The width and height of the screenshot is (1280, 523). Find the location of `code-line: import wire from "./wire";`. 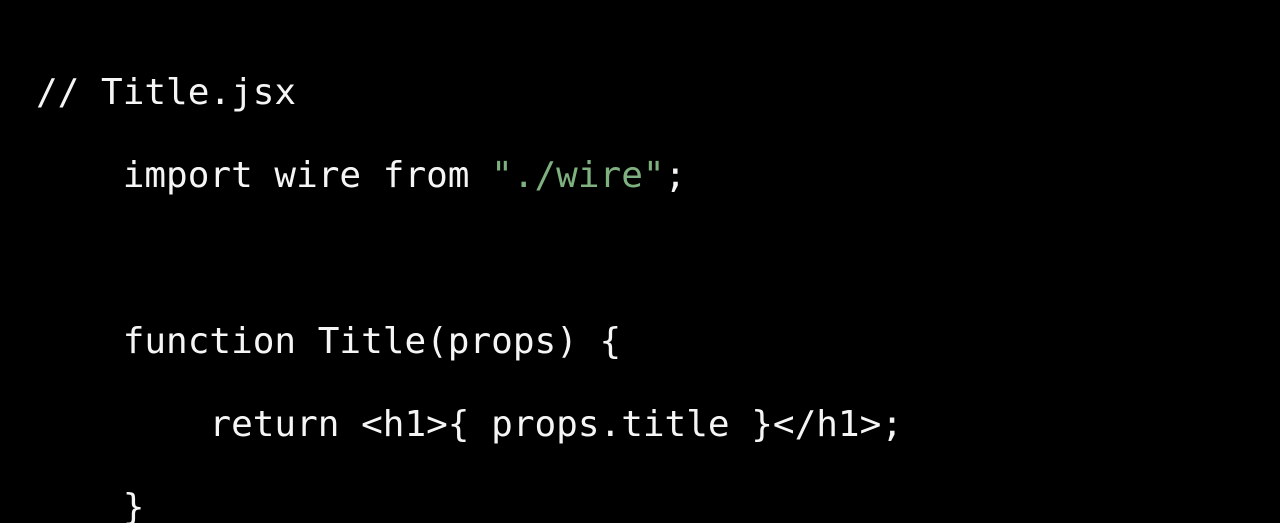

code-line: import wire from "./wire"; is located at coordinates (658, 176).